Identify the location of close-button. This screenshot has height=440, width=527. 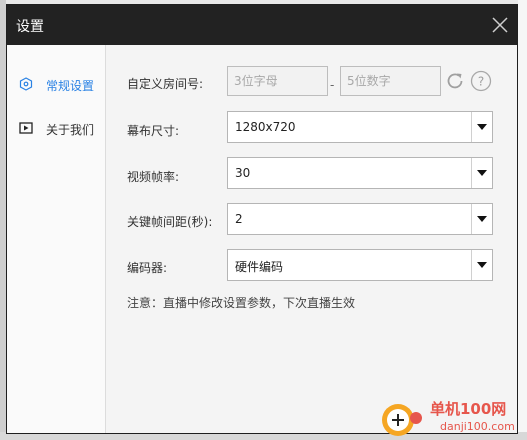
(500, 25).